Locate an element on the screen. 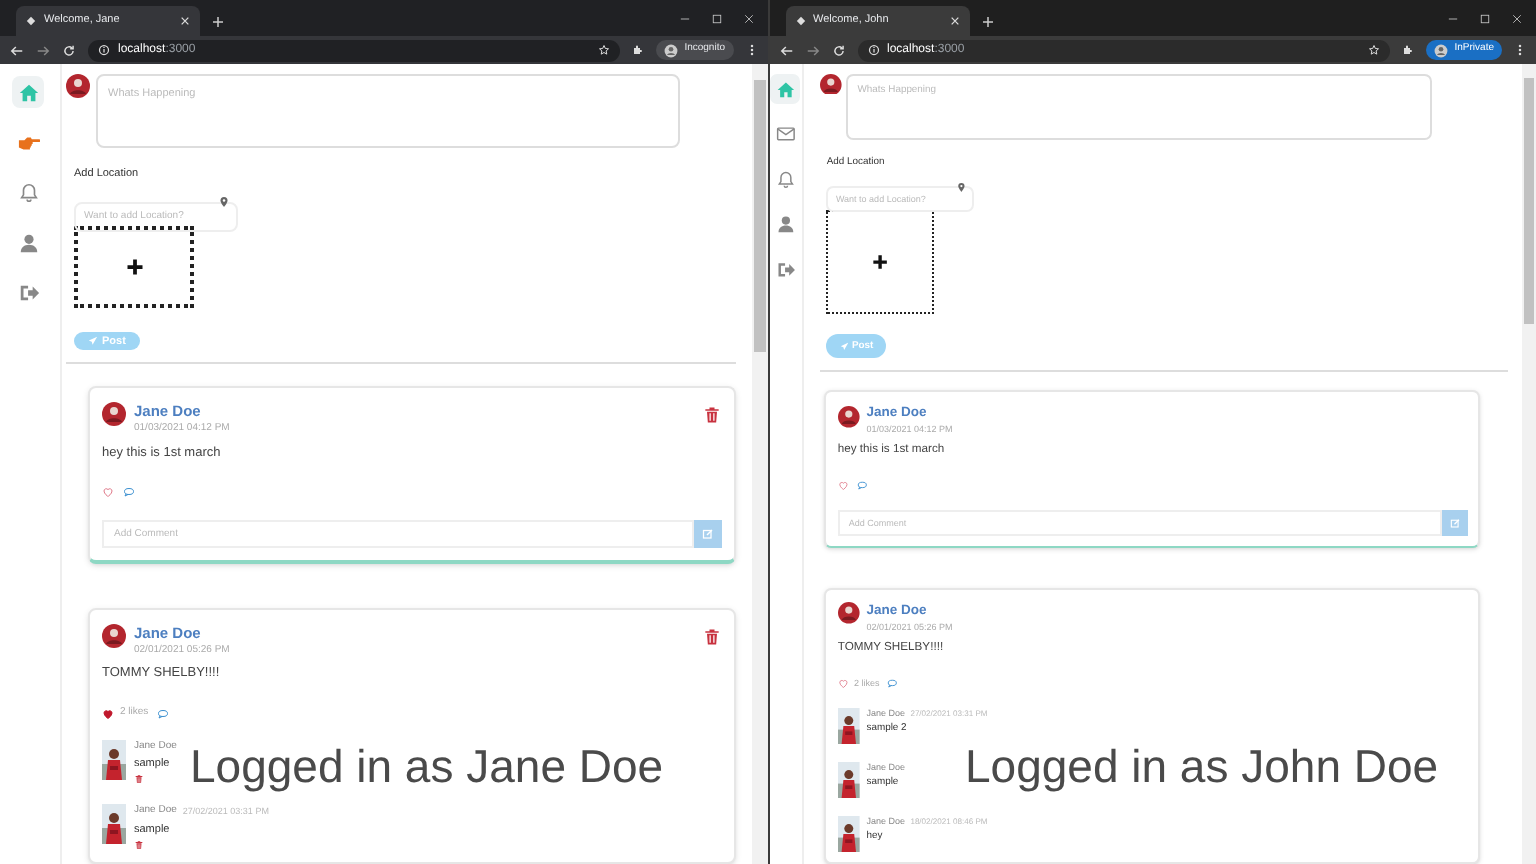 The image size is (1536, 864). filled-heart-icon is located at coordinates (108, 713).